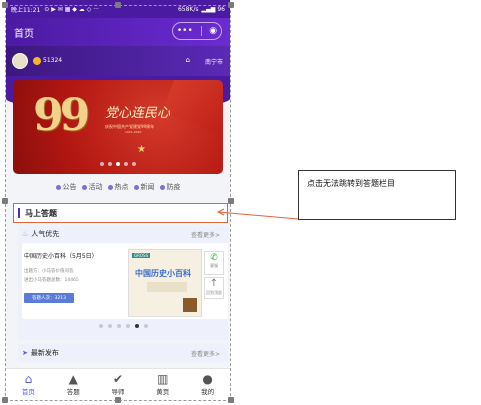  I want to click on annotation-callout: 点击无法跳转到答题栏目, so click(377, 195).